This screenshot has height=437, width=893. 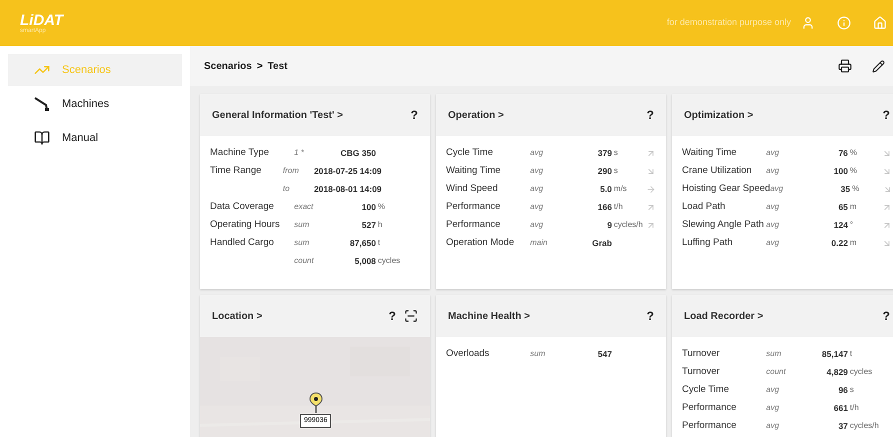 I want to click on row-label: Handled Cargo, so click(x=242, y=243).